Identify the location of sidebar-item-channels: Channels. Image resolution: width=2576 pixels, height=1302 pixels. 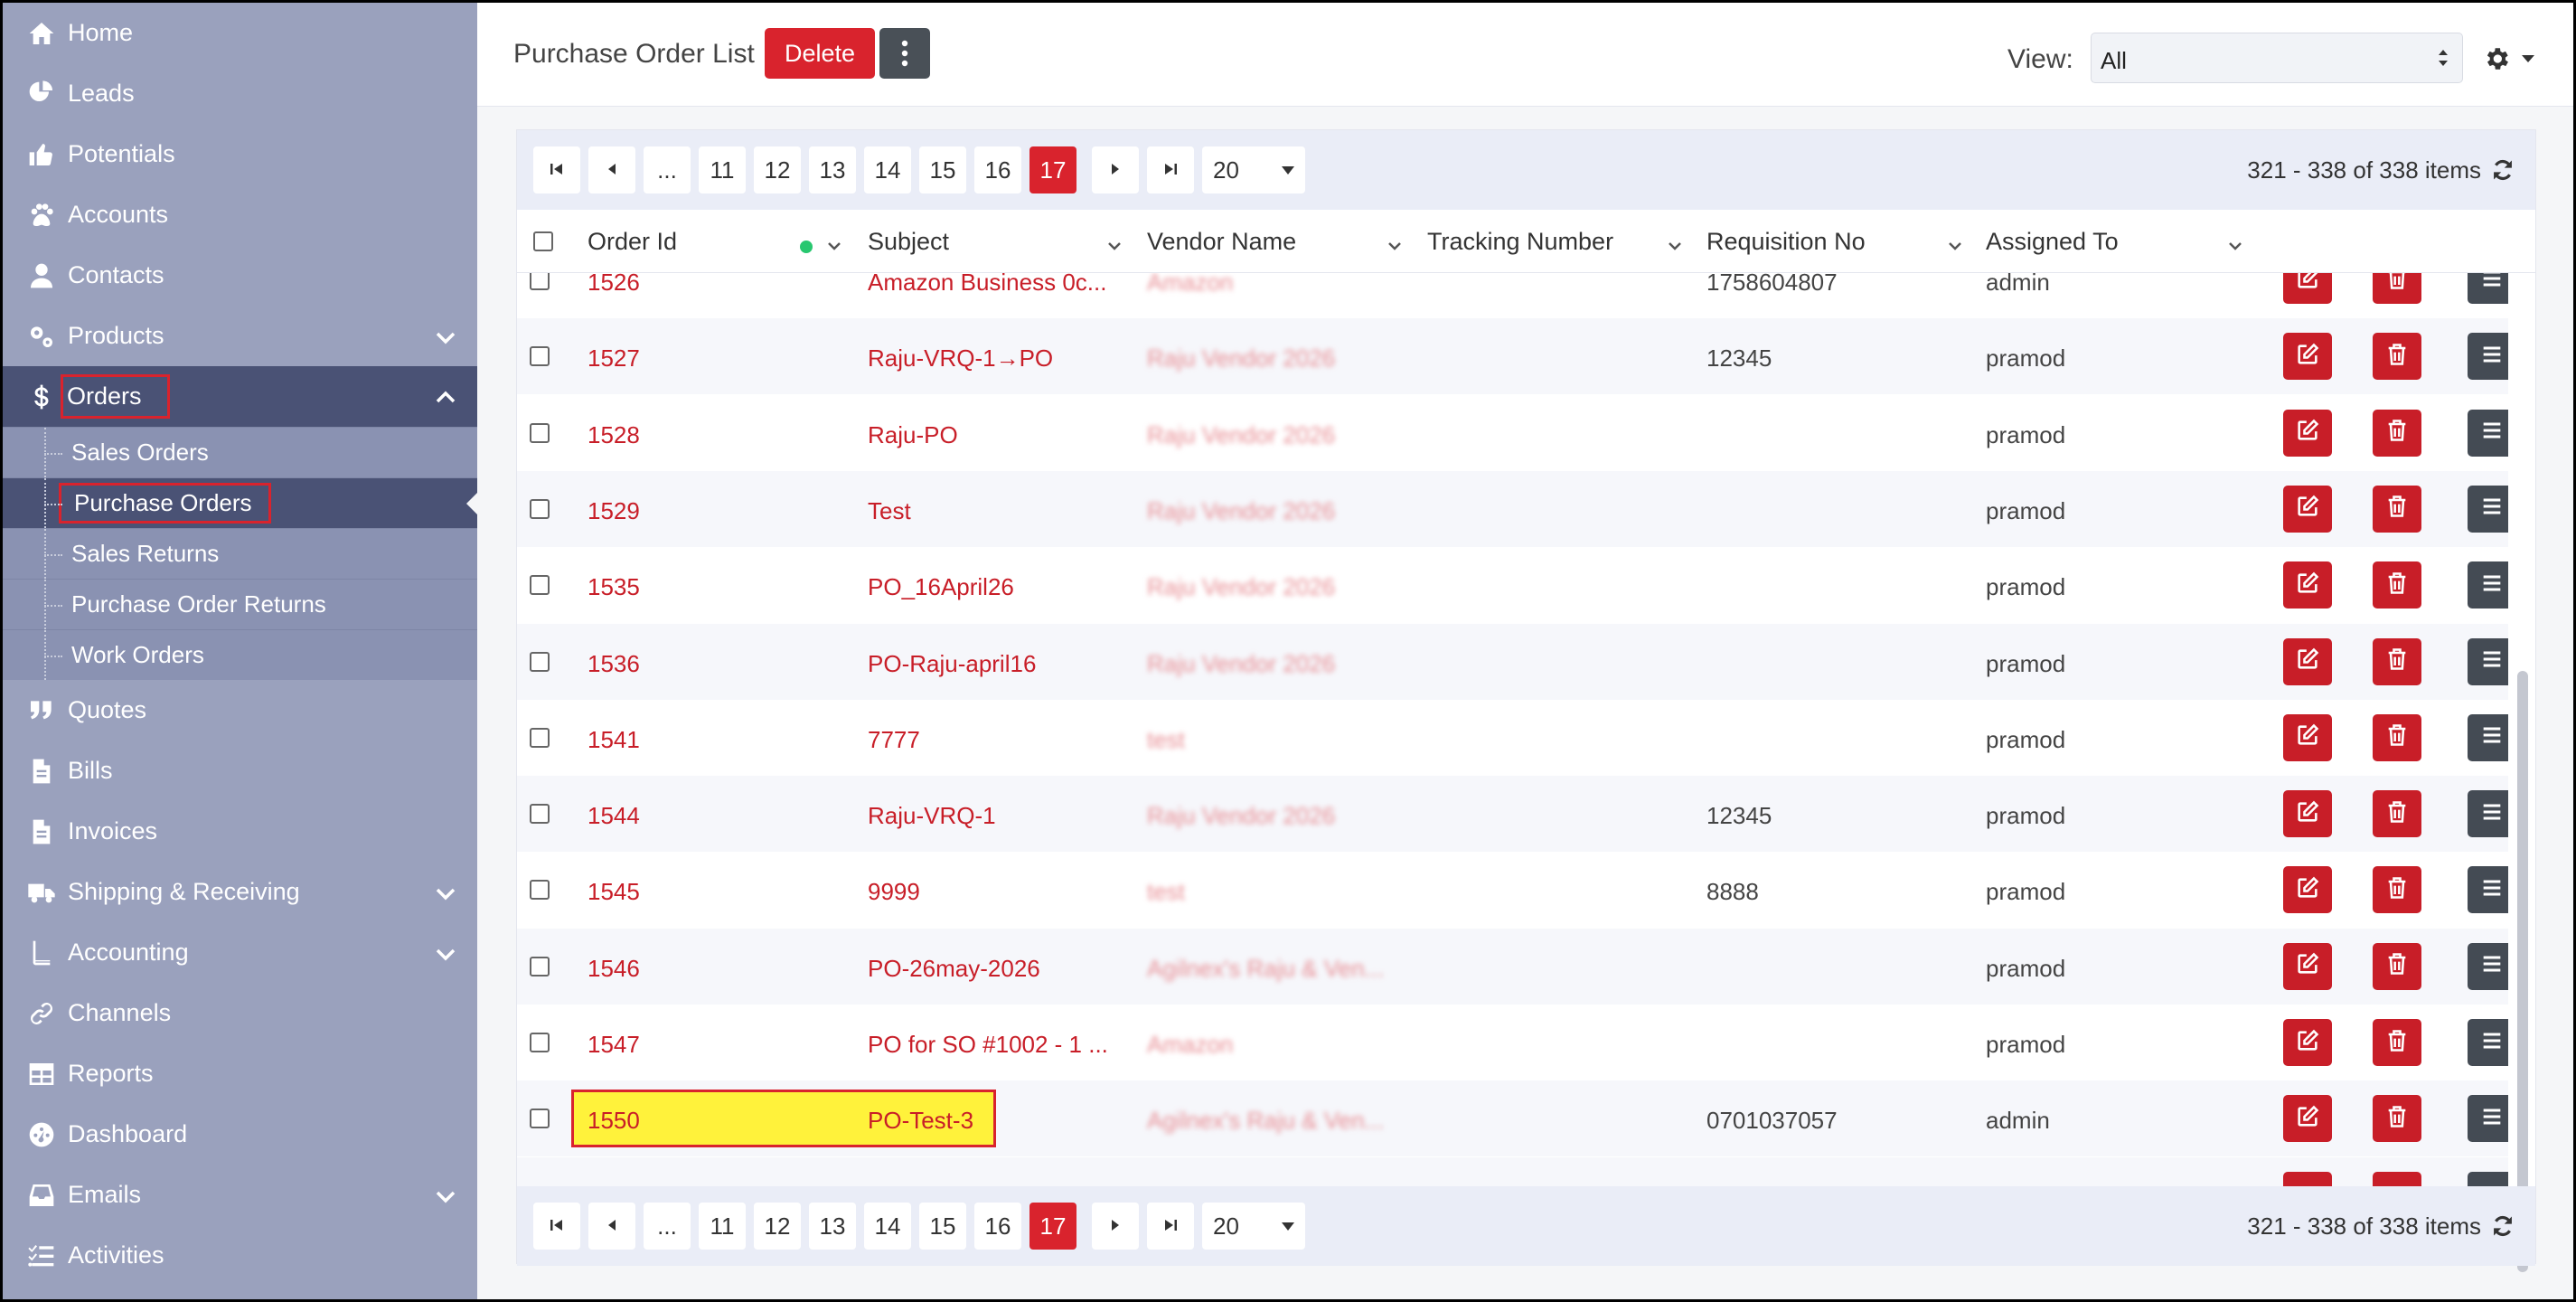
(240, 1013).